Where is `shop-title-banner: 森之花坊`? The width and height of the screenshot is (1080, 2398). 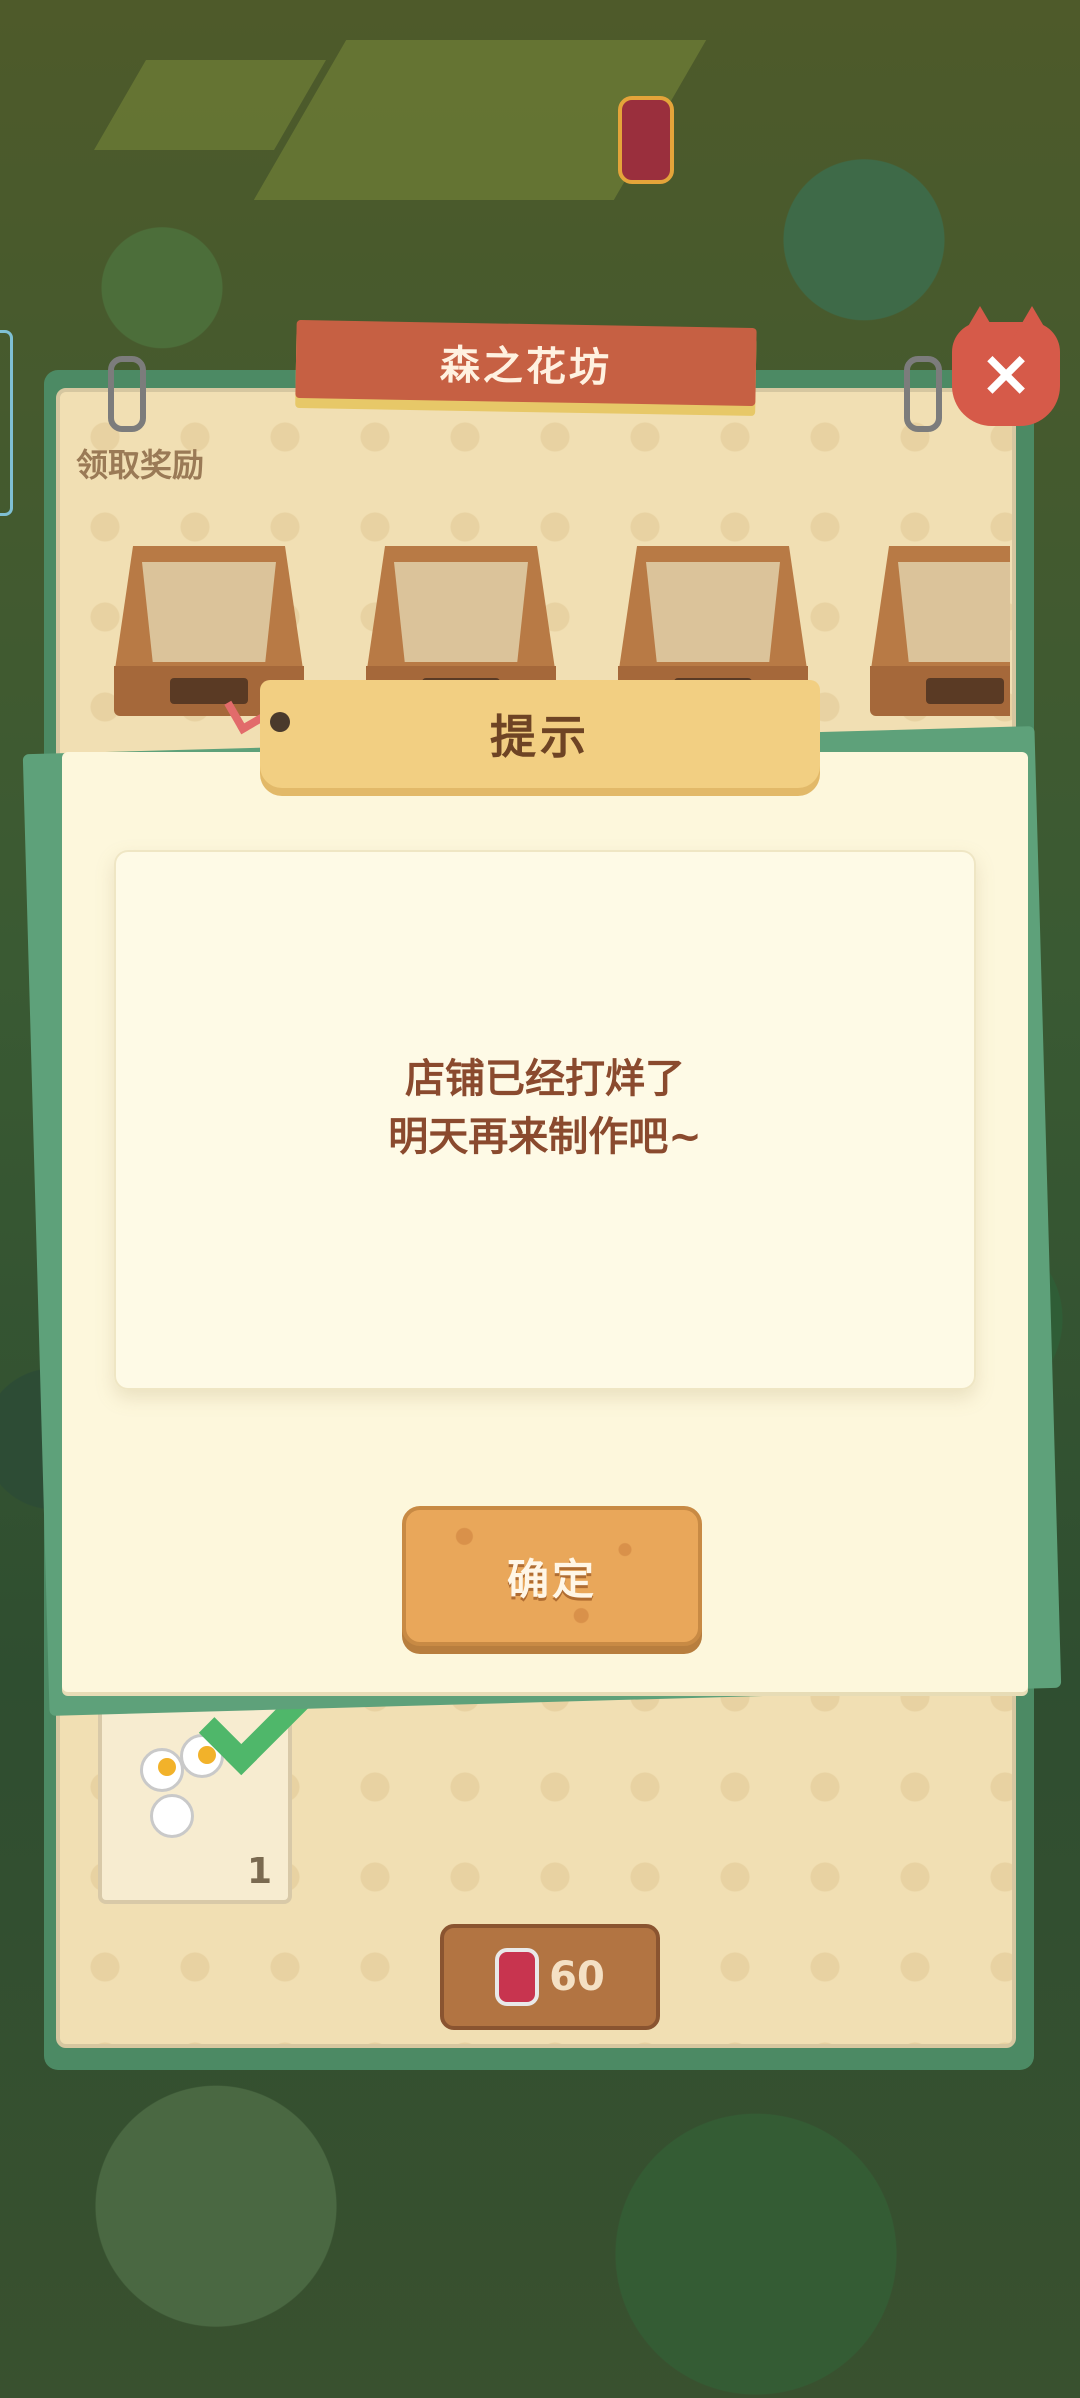 shop-title-banner: 森之花坊 is located at coordinates (526, 363).